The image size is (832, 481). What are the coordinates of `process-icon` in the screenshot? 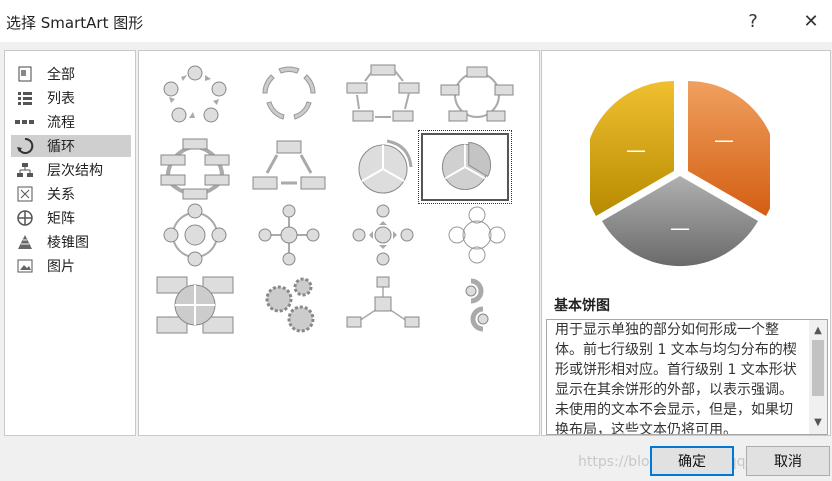 It's located at (25, 122).